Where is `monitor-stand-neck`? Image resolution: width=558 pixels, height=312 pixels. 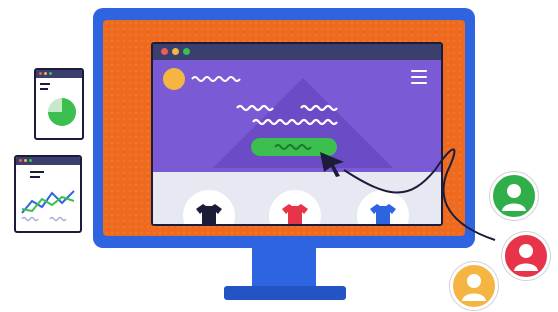
monitor-stand-neck is located at coordinates (284, 269).